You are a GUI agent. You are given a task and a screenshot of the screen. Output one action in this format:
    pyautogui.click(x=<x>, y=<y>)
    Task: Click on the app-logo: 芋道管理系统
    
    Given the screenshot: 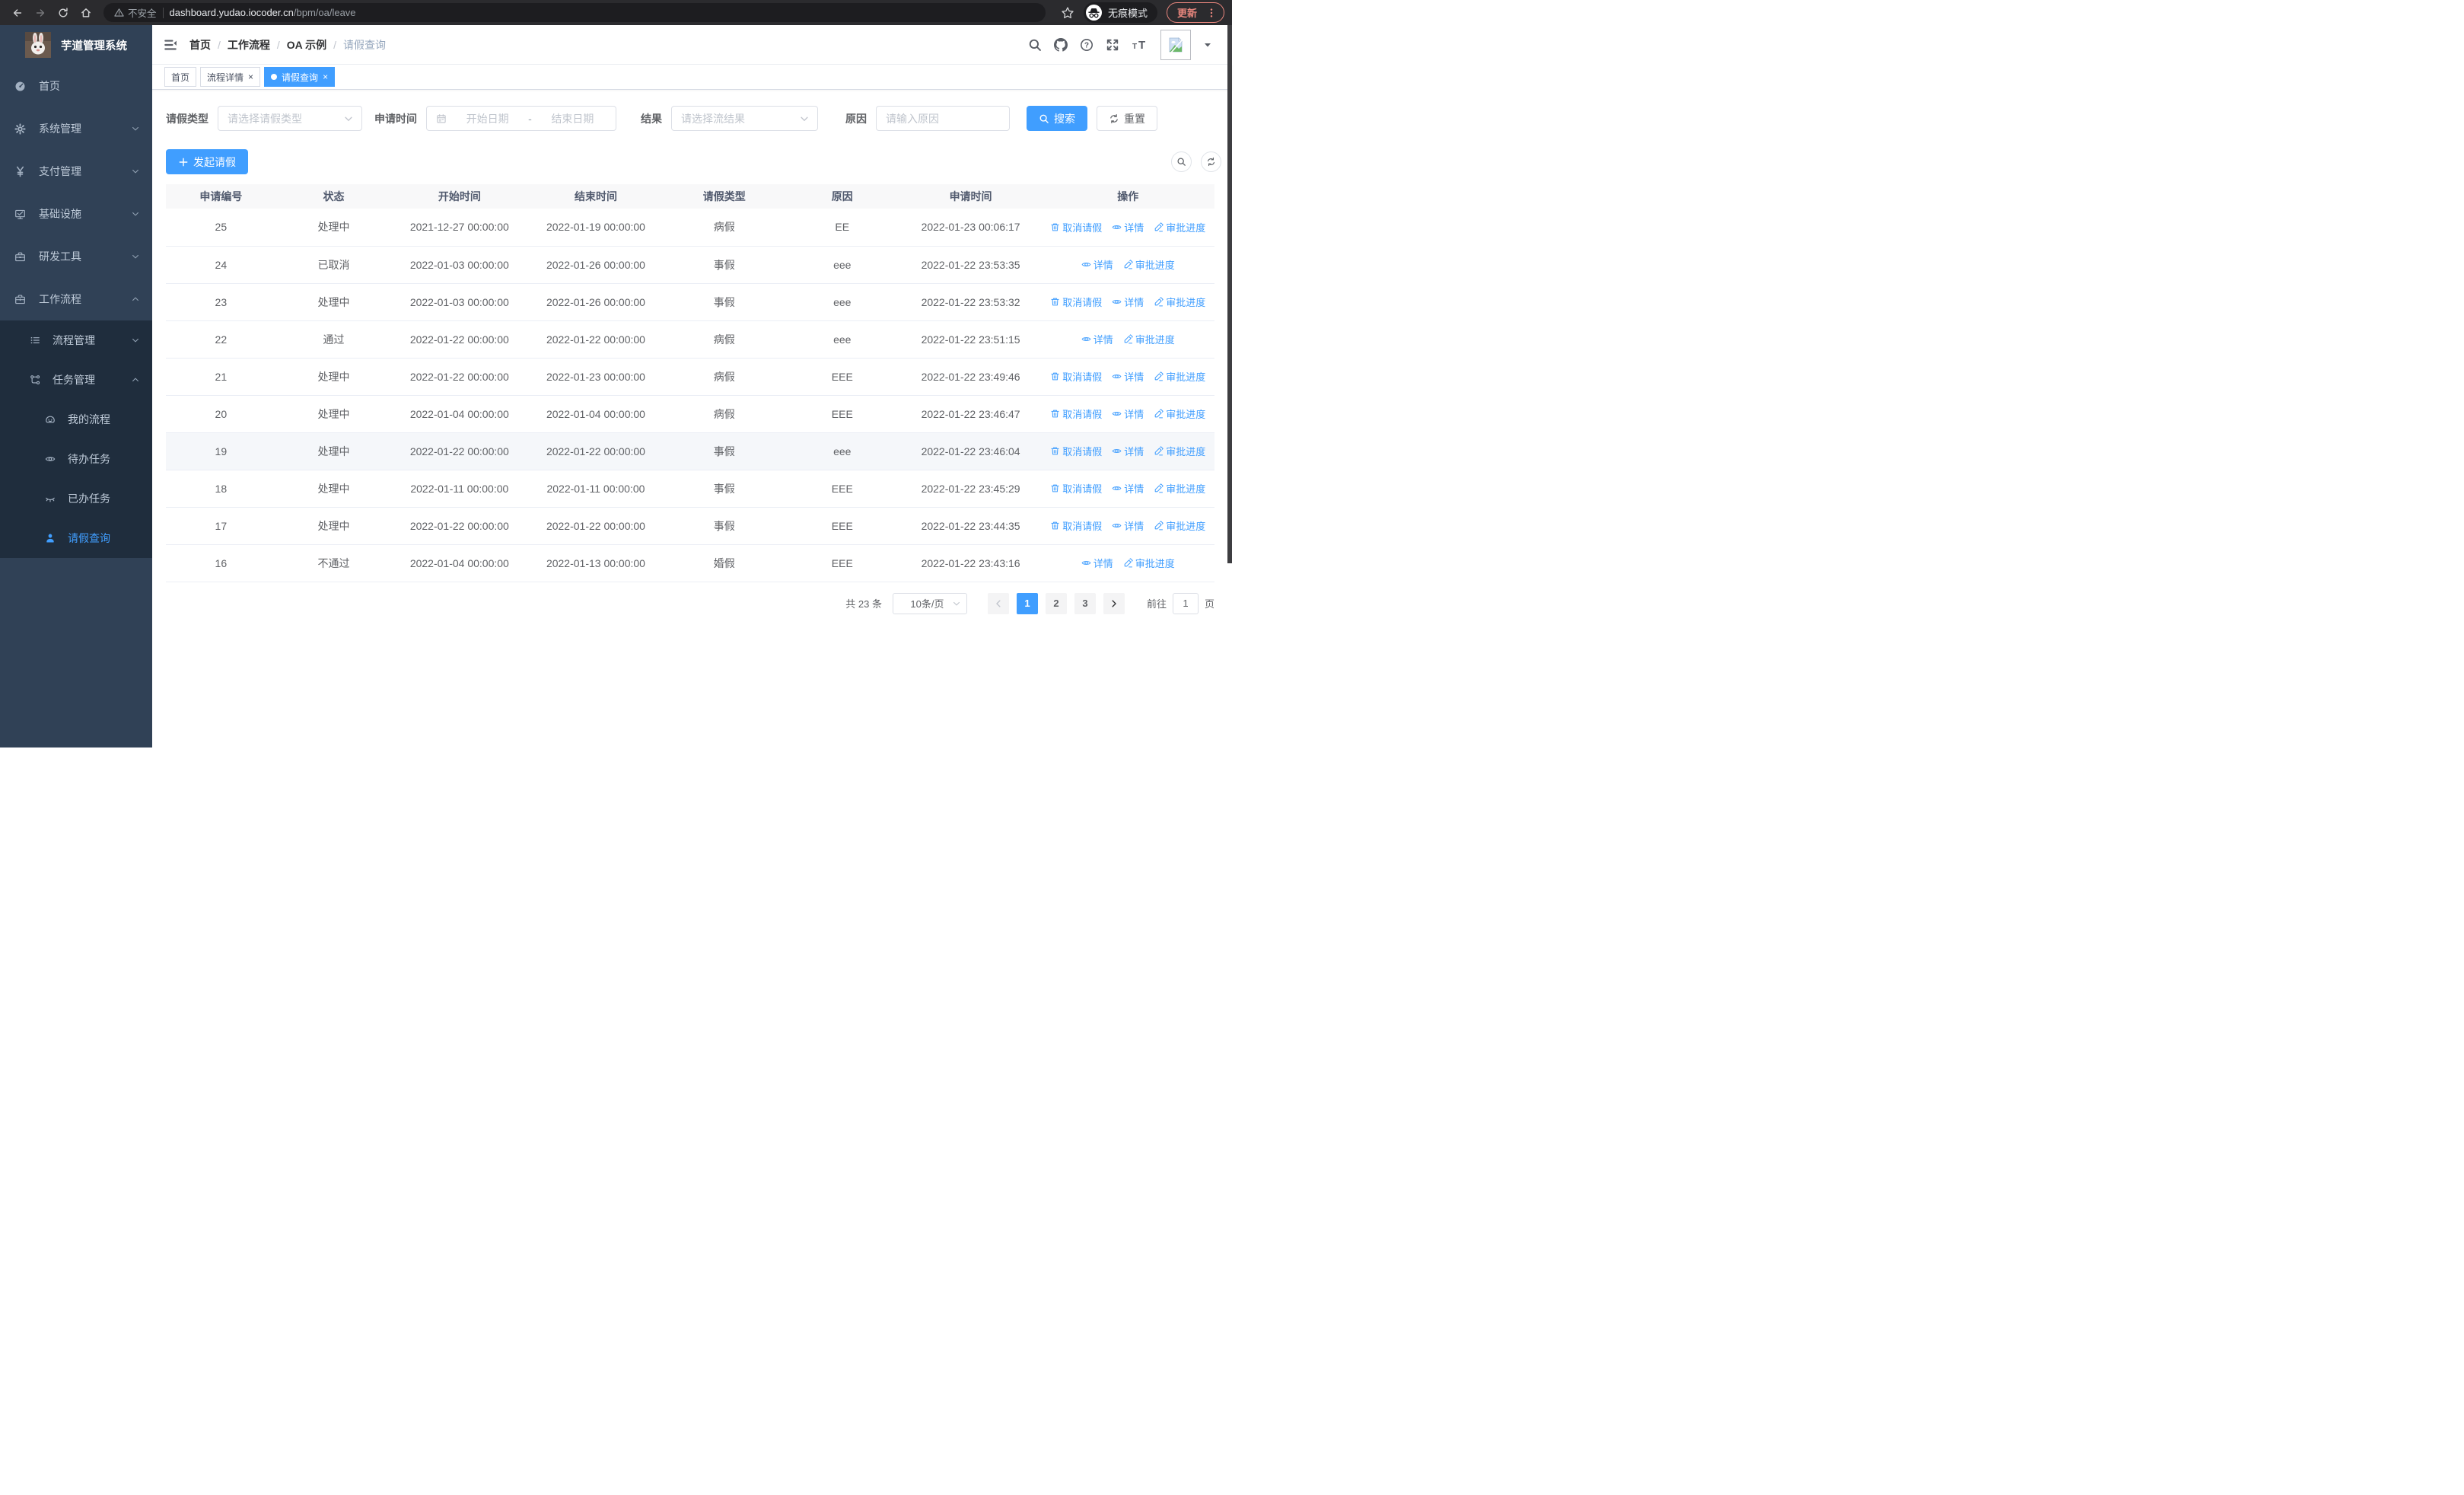 What is the action you would take?
    pyautogui.click(x=76, y=45)
    